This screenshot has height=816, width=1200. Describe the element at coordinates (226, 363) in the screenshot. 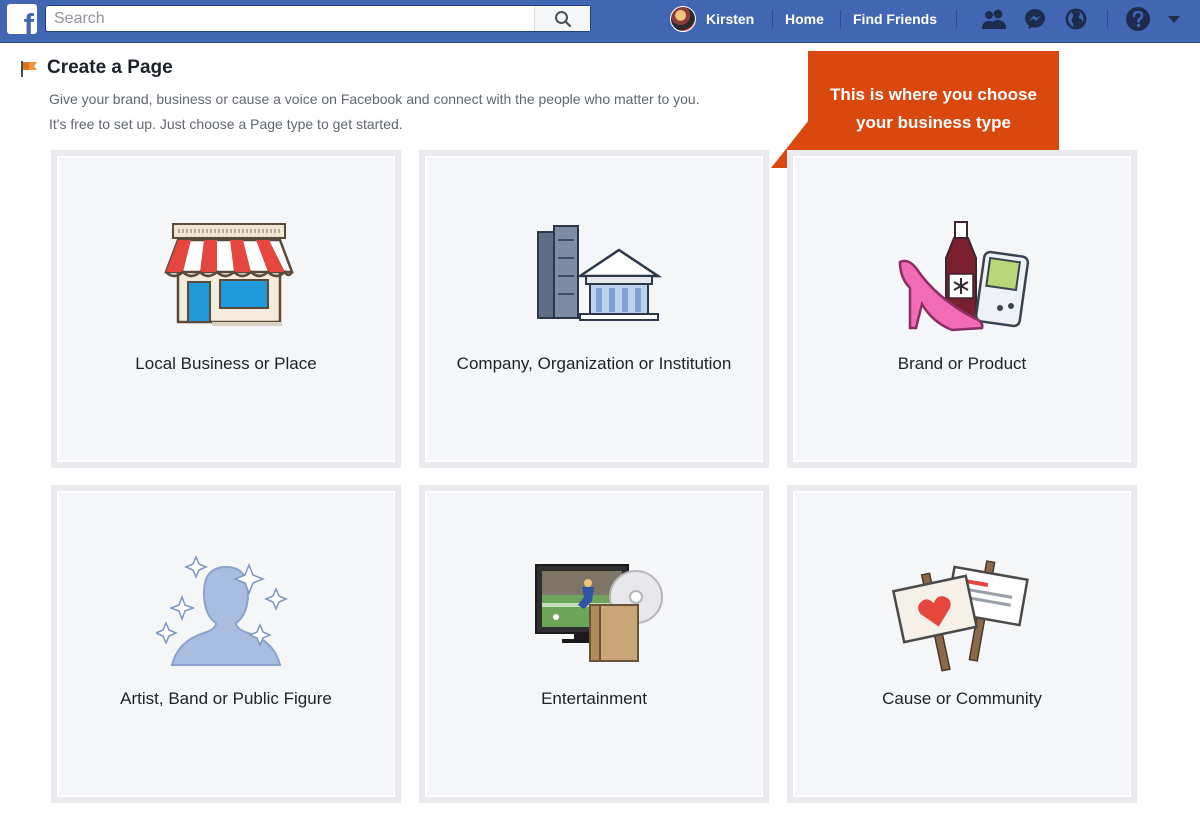

I see `card-label: Local Business or Place` at that location.